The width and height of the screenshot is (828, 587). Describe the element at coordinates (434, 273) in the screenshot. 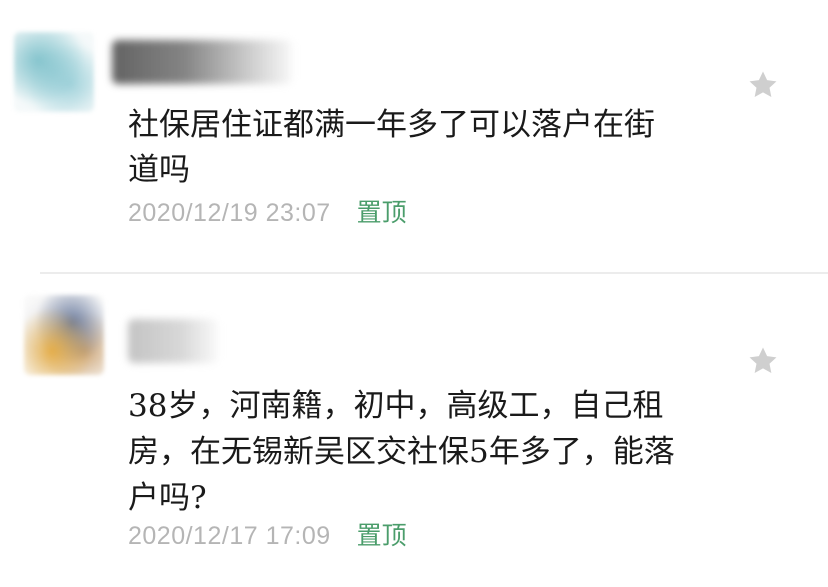

I see `divider` at that location.